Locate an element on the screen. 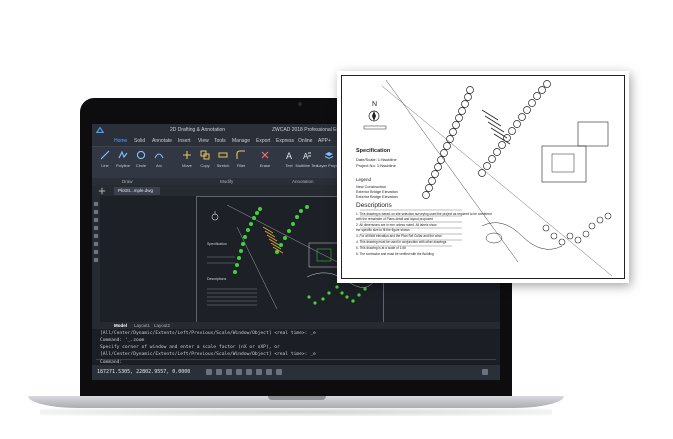 The width and height of the screenshot is (673, 439). panel-draw: Draw is located at coordinates (127, 181).